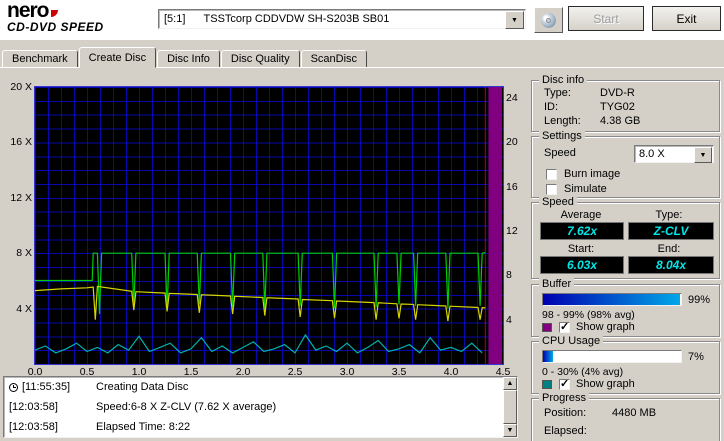  I want to click on drive-select-value: [5:1] TSSTcorp CDDVDW SH-S203B SB01, so click(277, 19).